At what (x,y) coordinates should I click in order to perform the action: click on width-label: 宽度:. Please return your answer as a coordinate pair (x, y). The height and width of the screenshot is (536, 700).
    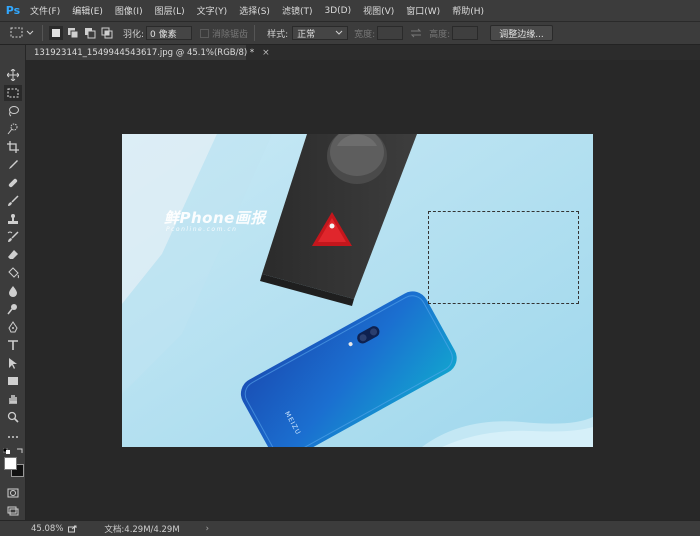
    Looking at the image, I should click on (365, 34).